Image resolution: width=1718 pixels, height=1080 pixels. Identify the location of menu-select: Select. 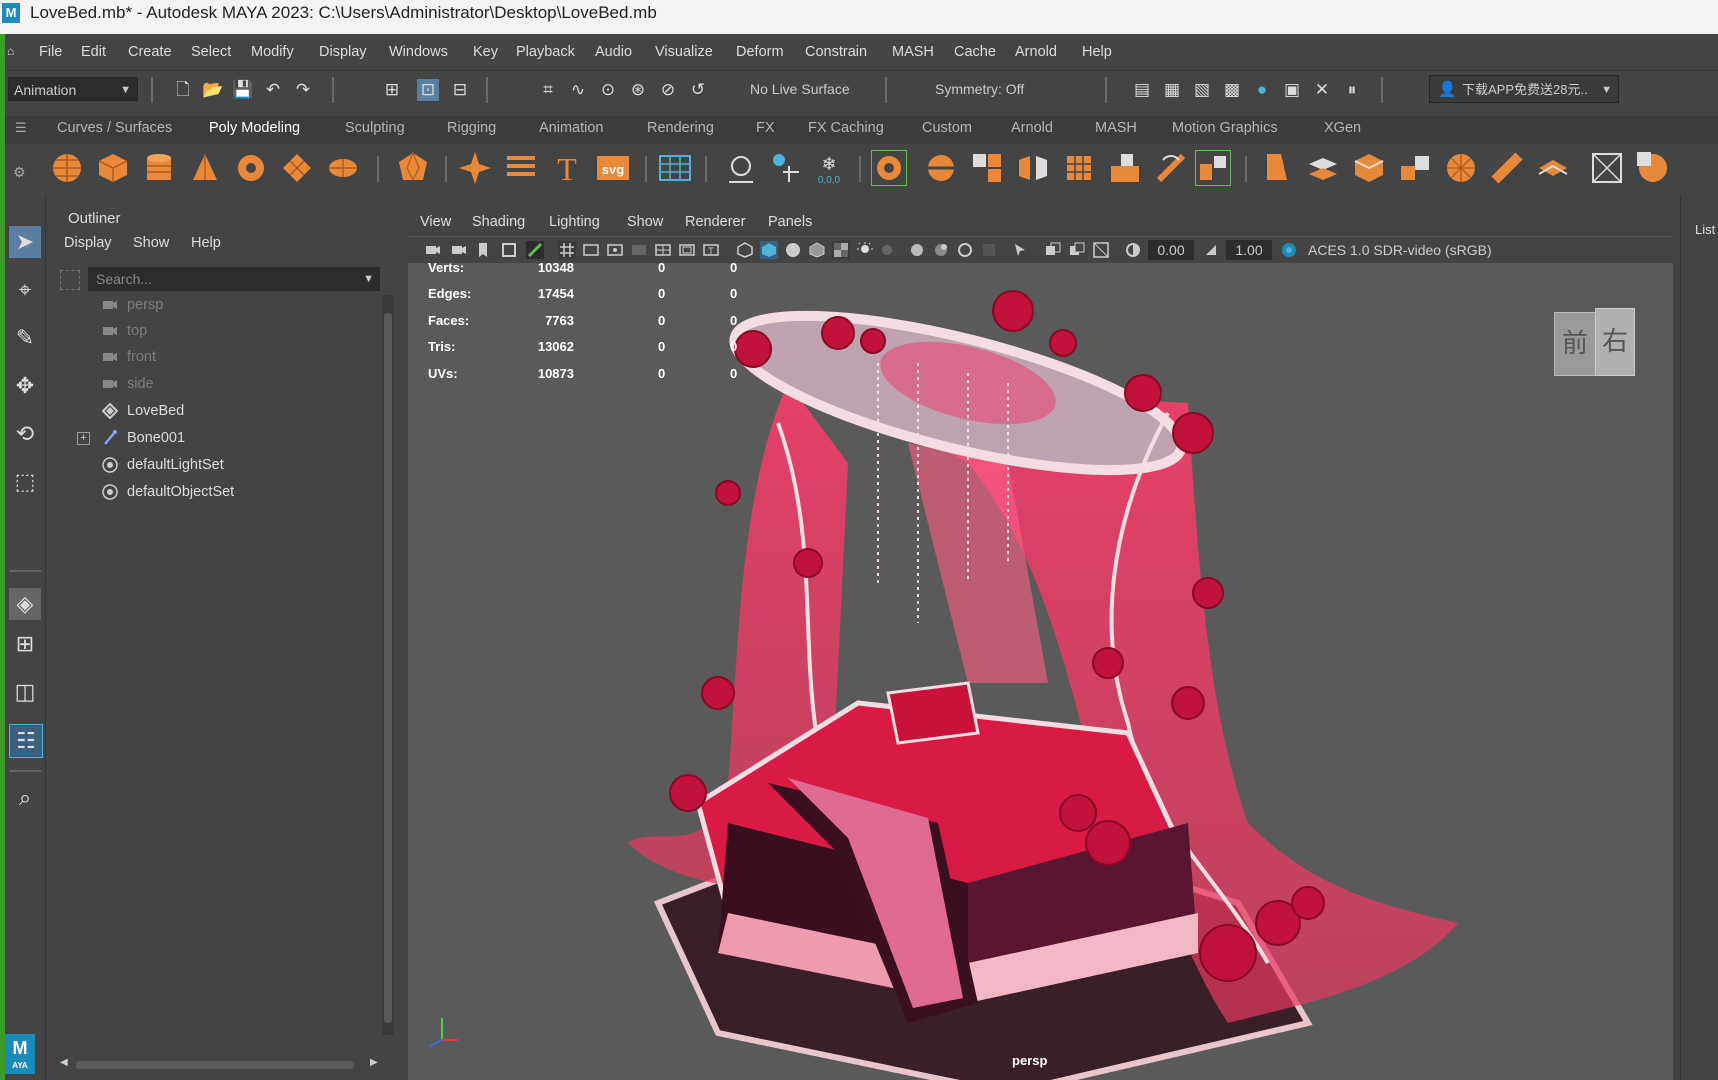
(211, 52).